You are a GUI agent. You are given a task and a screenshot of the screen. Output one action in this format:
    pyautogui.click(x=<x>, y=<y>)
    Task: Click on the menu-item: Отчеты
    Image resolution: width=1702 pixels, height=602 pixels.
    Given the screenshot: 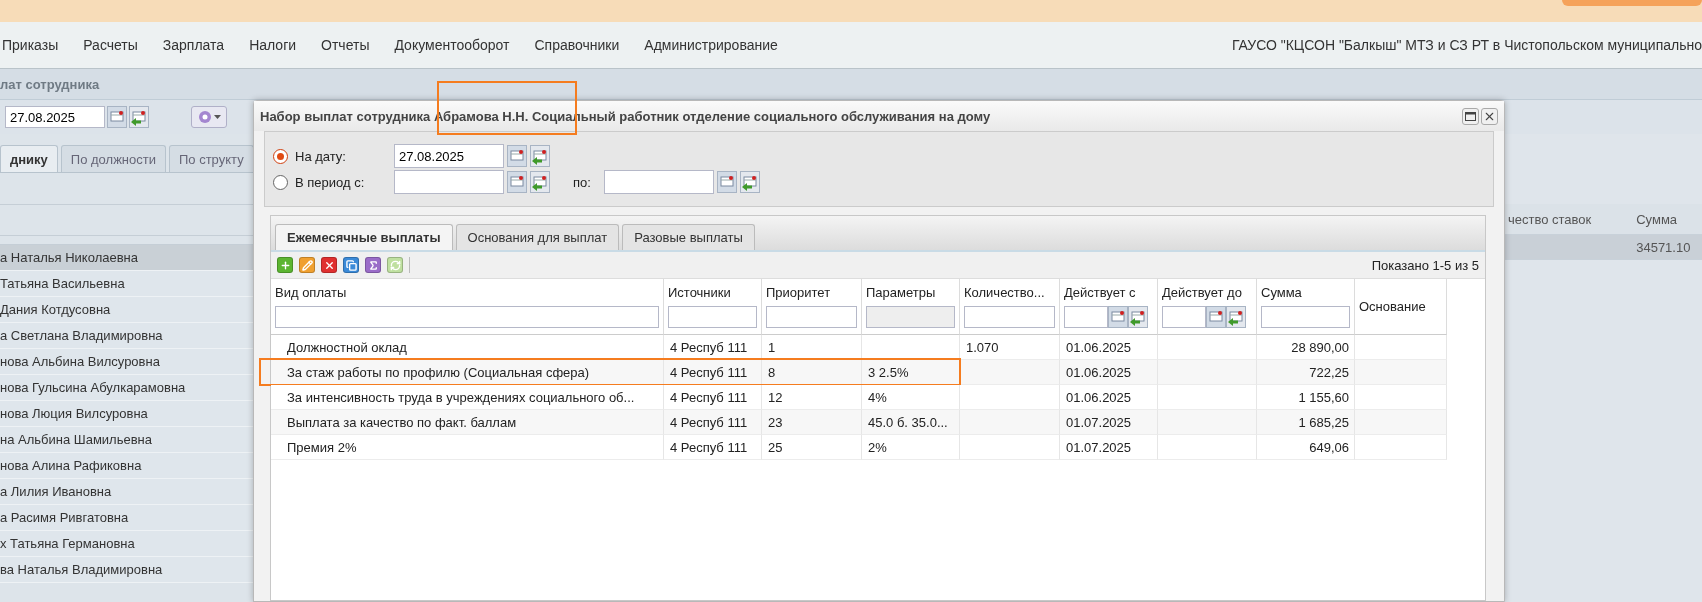 What is the action you would take?
    pyautogui.click(x=345, y=45)
    